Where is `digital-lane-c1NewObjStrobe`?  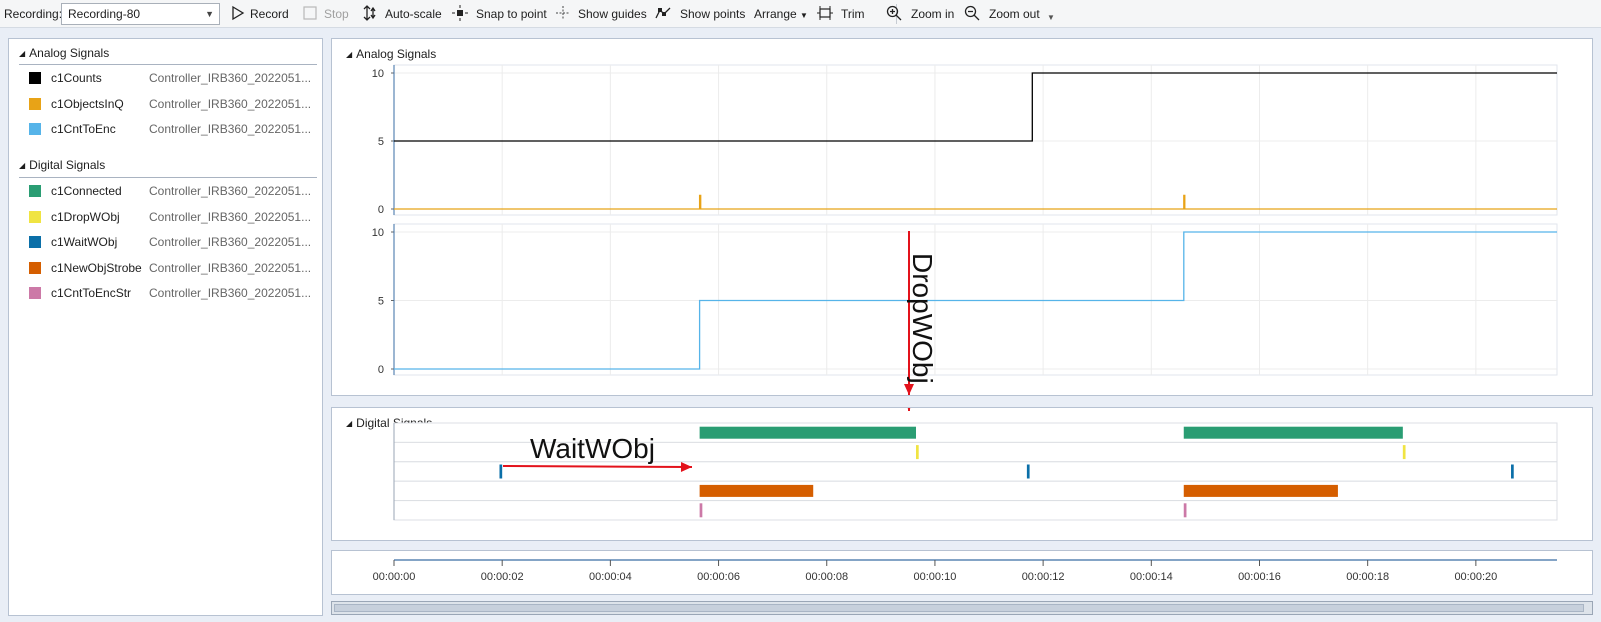
digital-lane-c1NewObjStrobe is located at coordinates (975, 491).